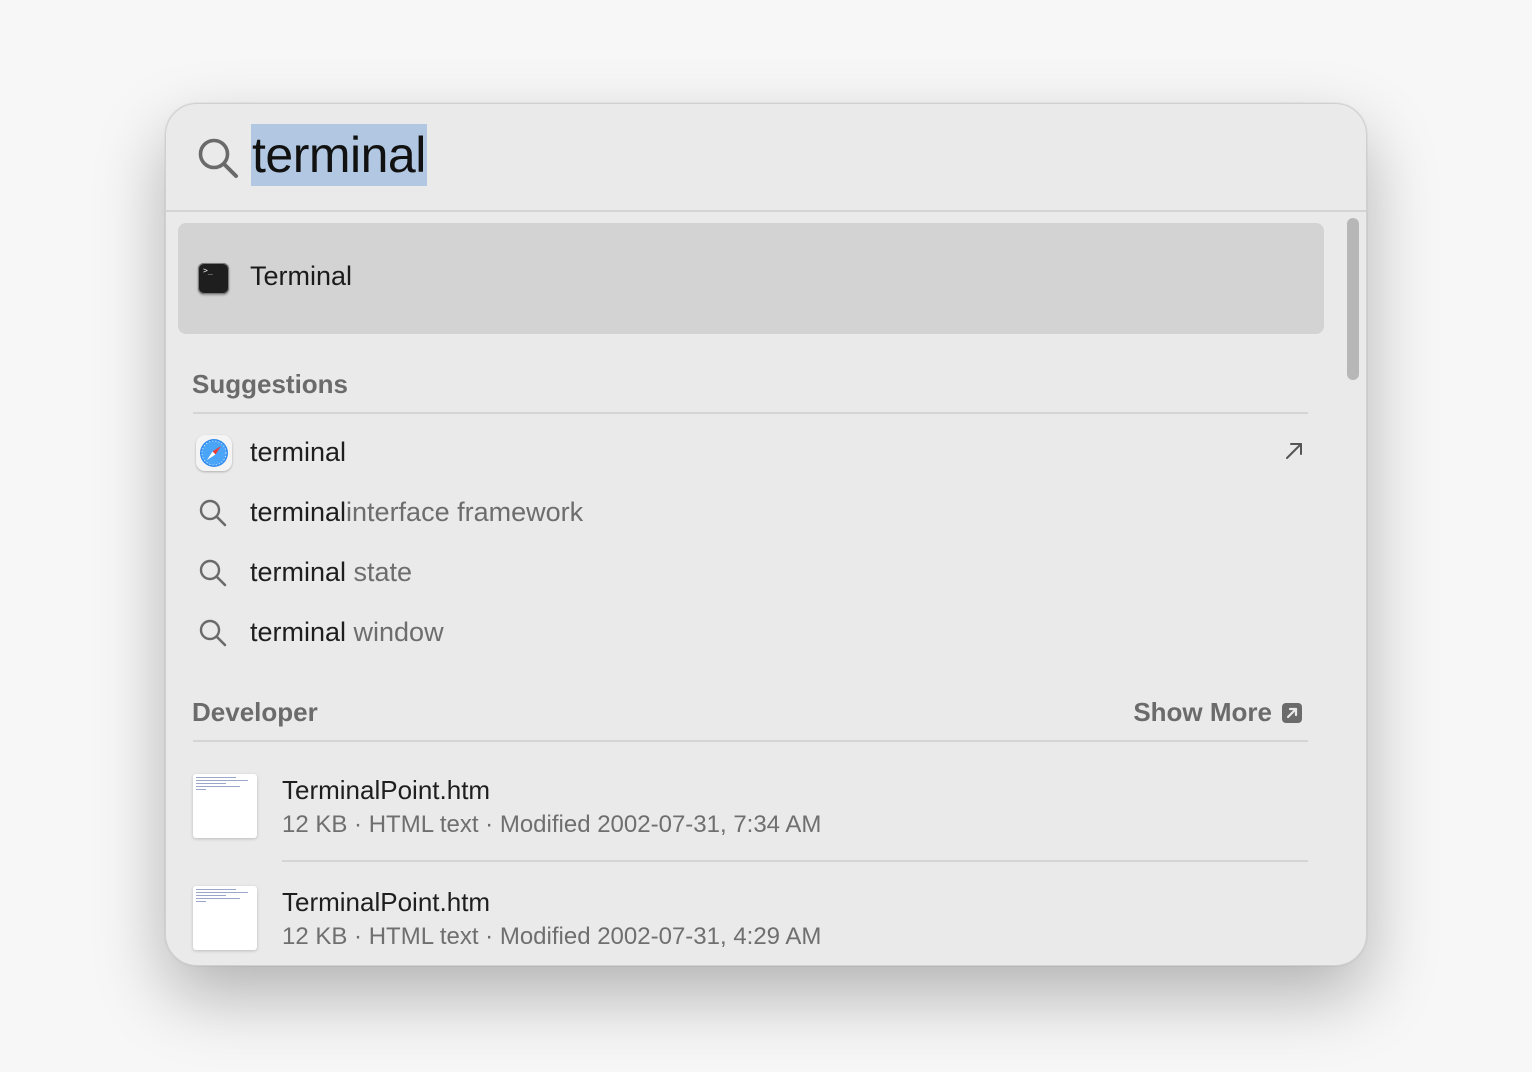 This screenshot has width=1532, height=1072. Describe the element at coordinates (1353, 299) in the screenshot. I see `scrollbar-thumb` at that location.